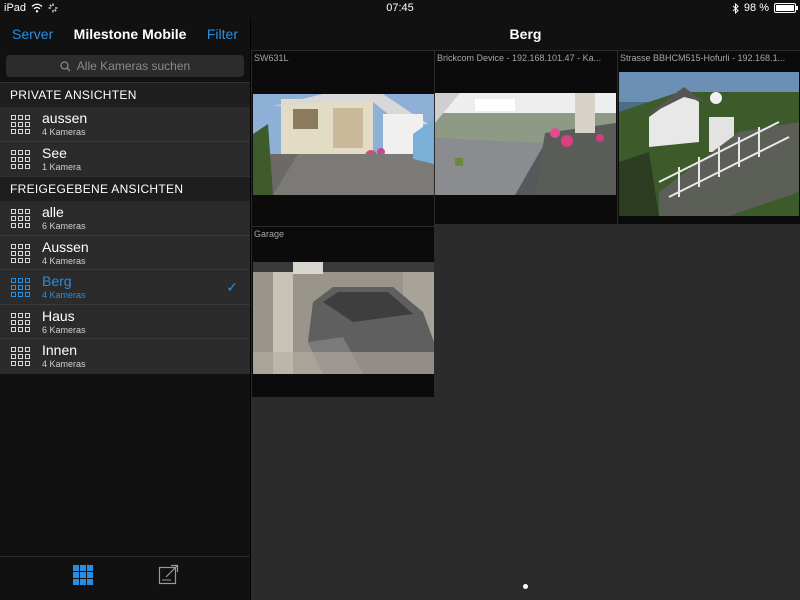 The height and width of the screenshot is (600, 800). Describe the element at coordinates (525, 586) in the screenshot. I see `page-indicator` at that location.